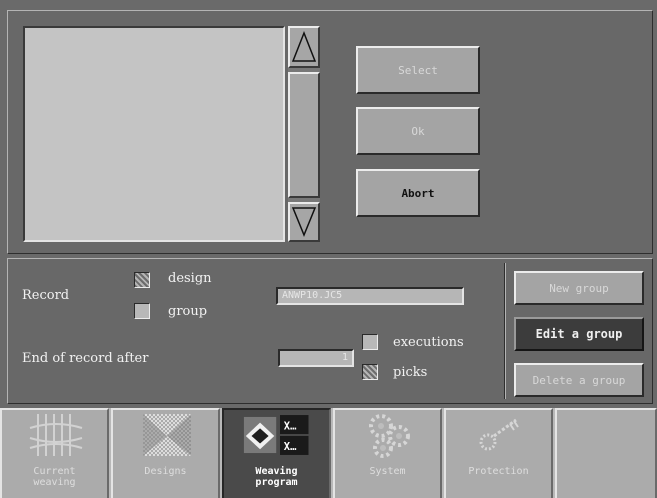  Describe the element at coordinates (46, 295) in the screenshot. I see `record-label: Record` at that location.